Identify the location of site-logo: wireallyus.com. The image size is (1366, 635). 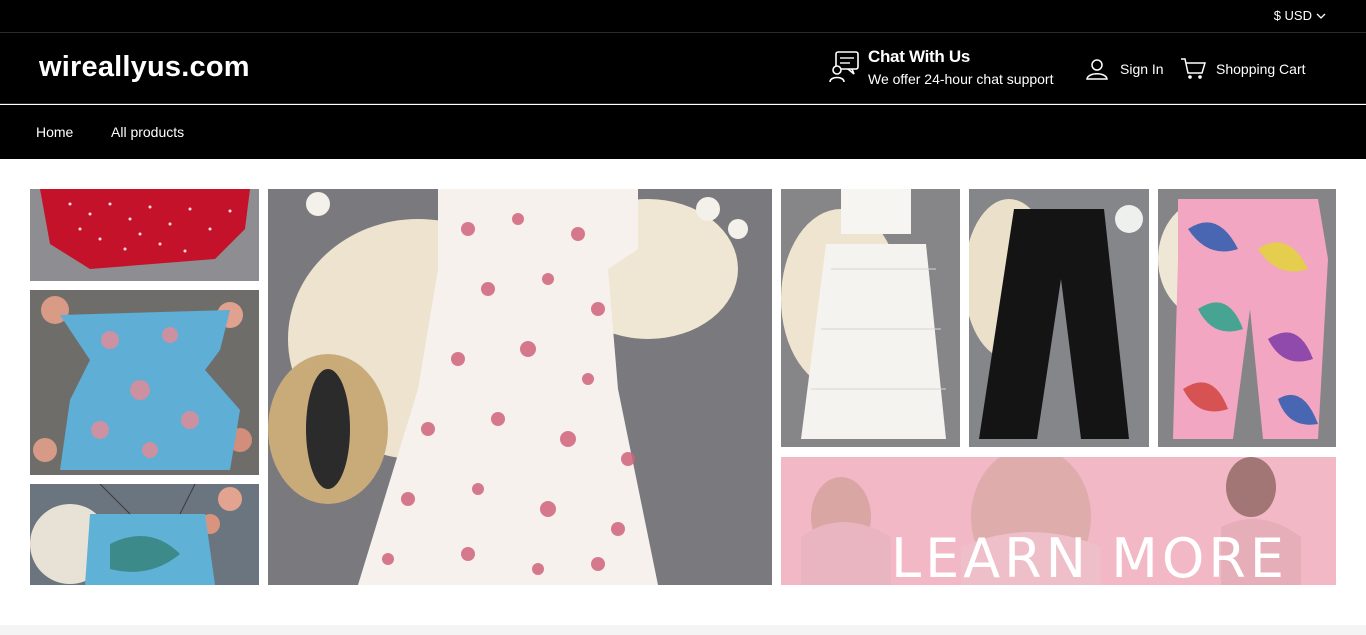
(144, 67).